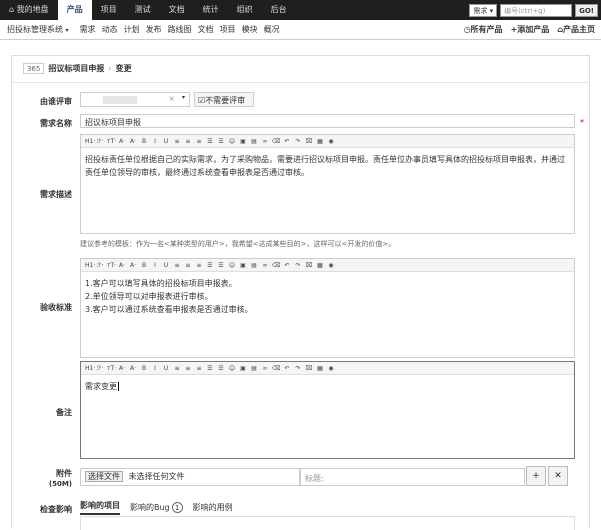 The height and width of the screenshot is (530, 601). Describe the element at coordinates (327, 121) in the screenshot. I see `story-name-input: 招议标项目申报` at that location.